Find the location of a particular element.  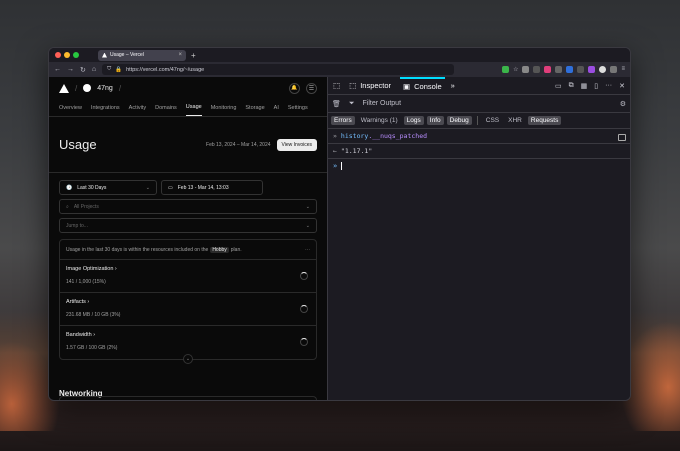

extensions-toolbar: ☆ ≡ is located at coordinates (563, 69).